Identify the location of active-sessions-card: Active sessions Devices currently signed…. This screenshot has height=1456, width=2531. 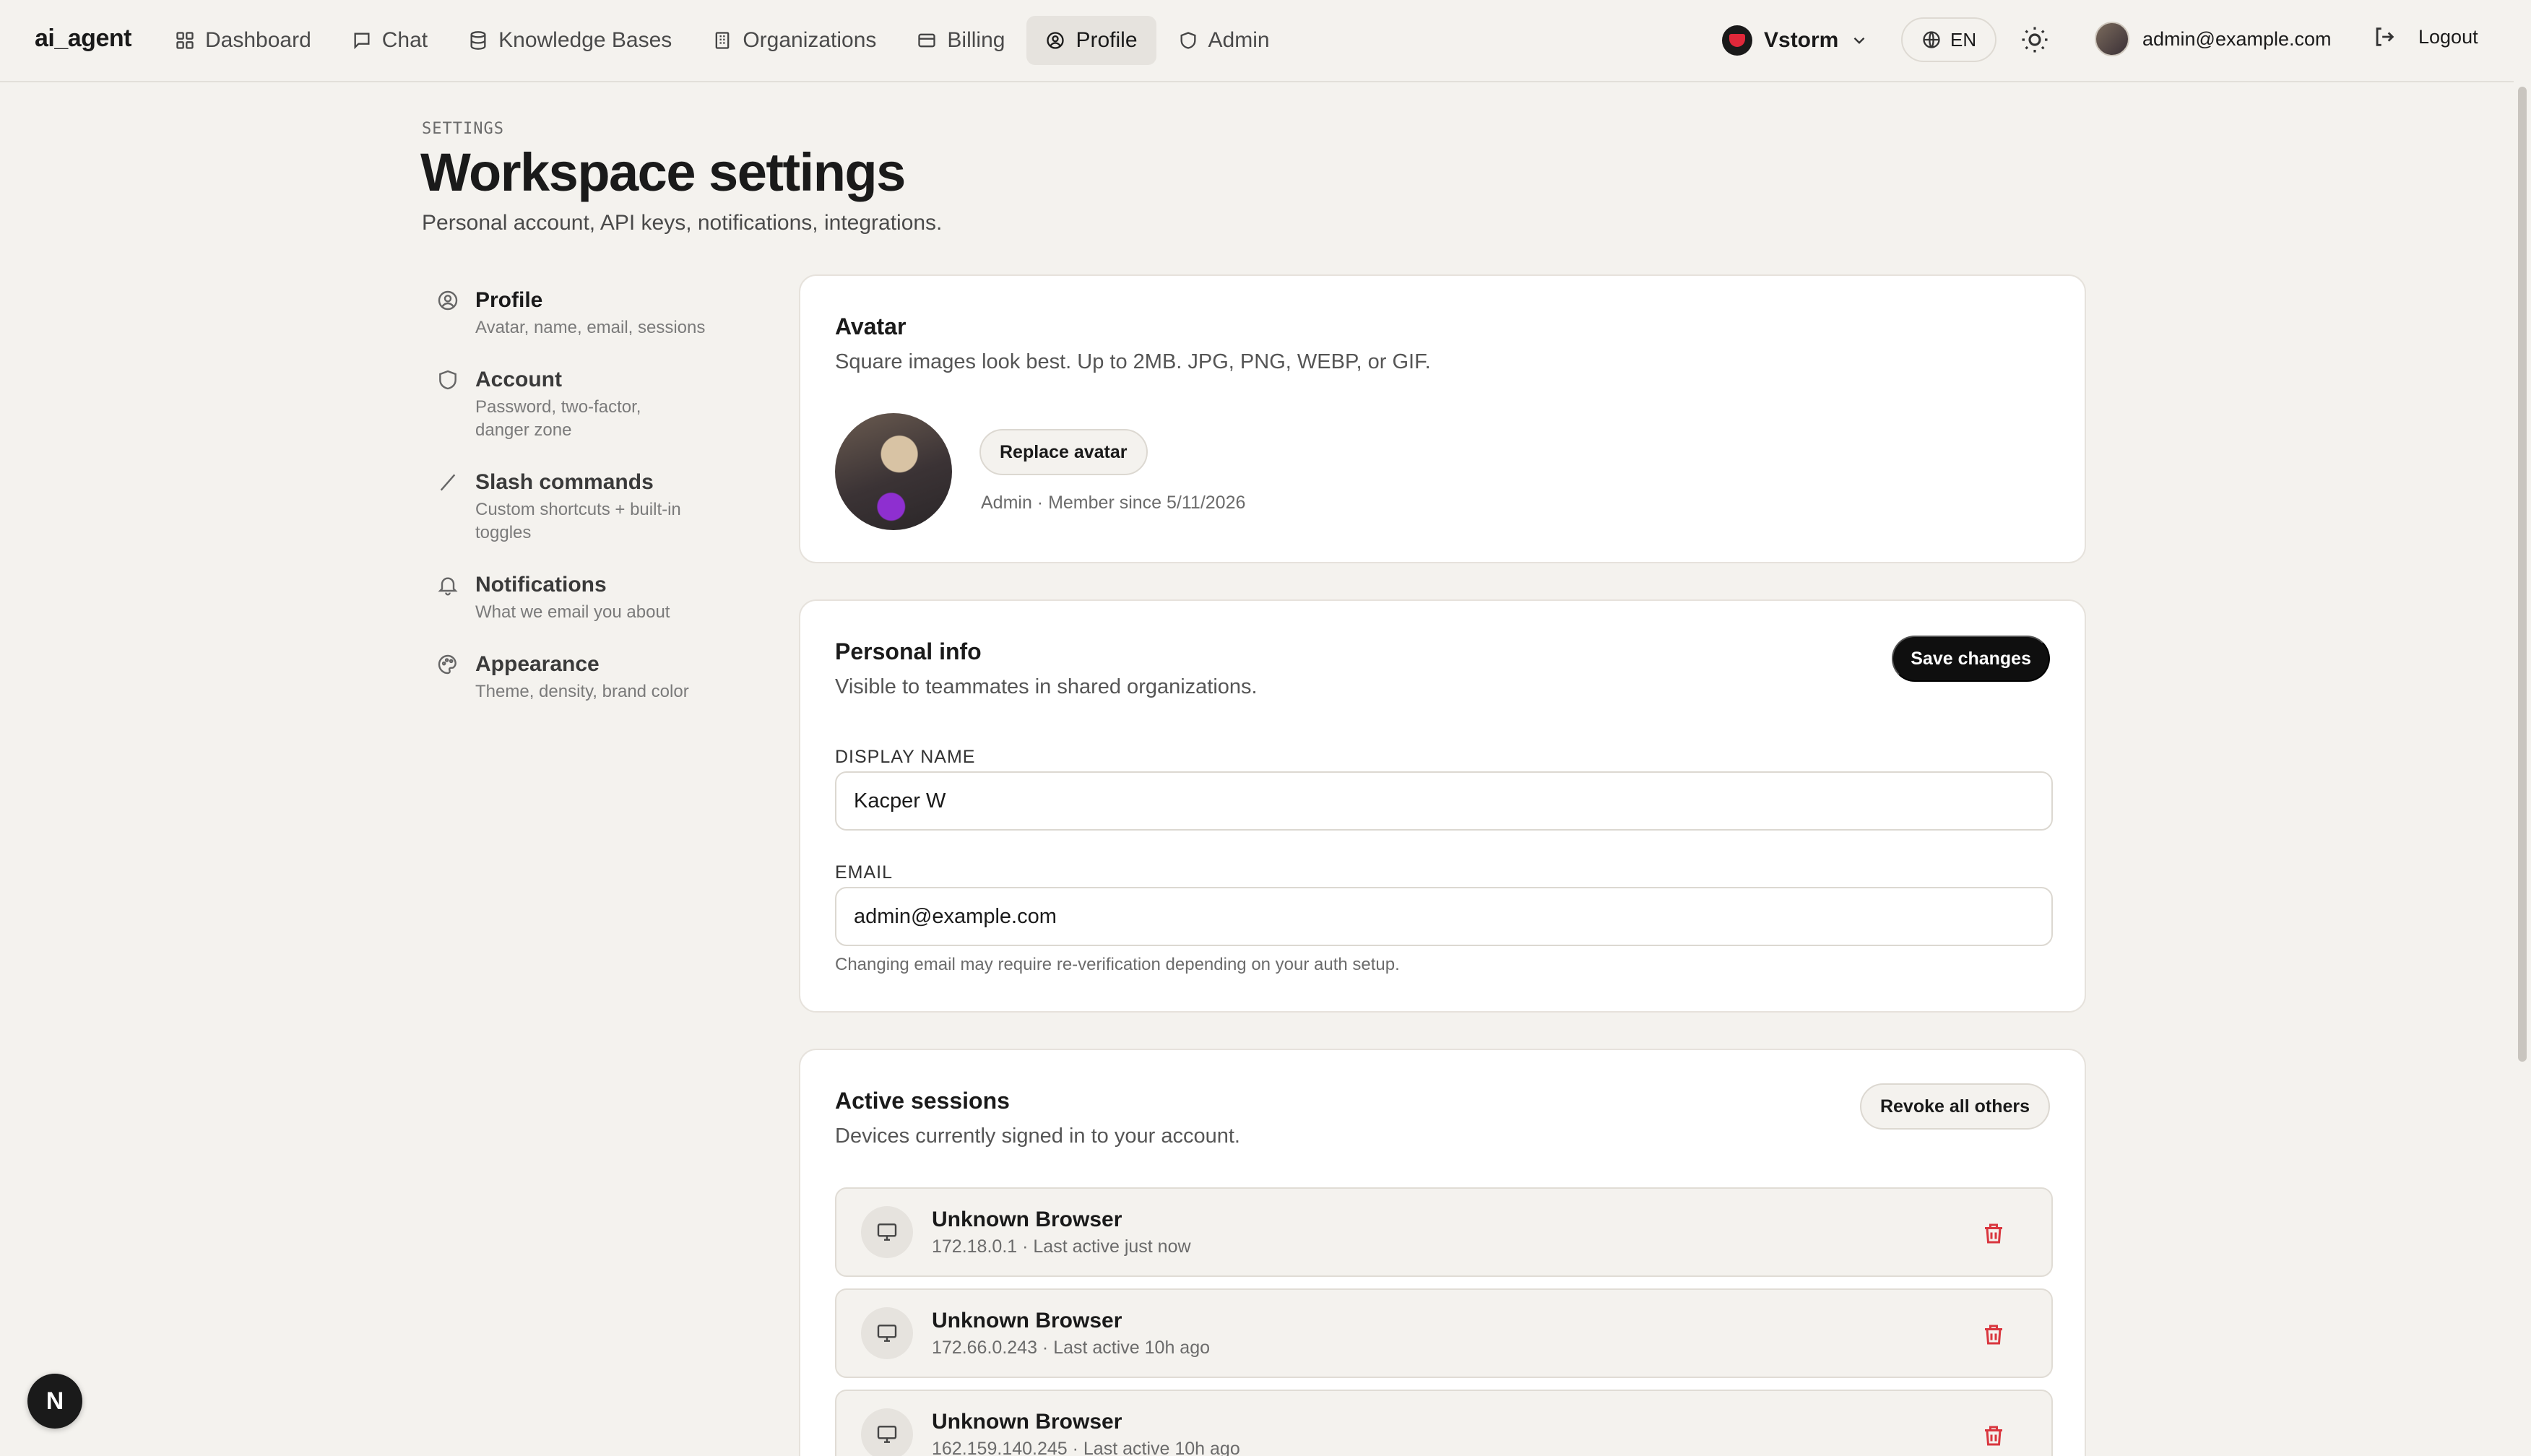
(1443, 1252).